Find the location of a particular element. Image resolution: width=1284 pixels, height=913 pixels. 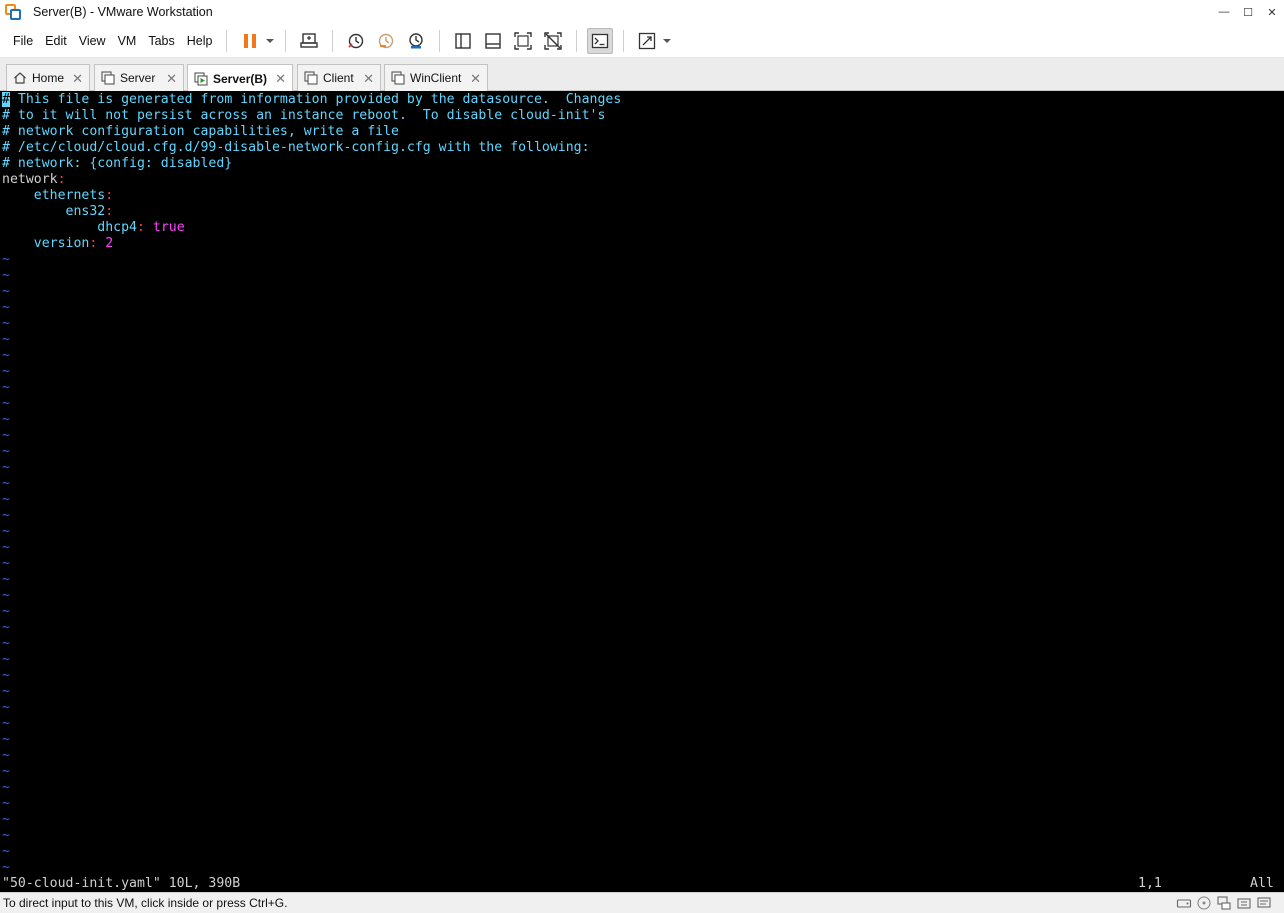

yaml-key: ens32 is located at coordinates (85, 211).